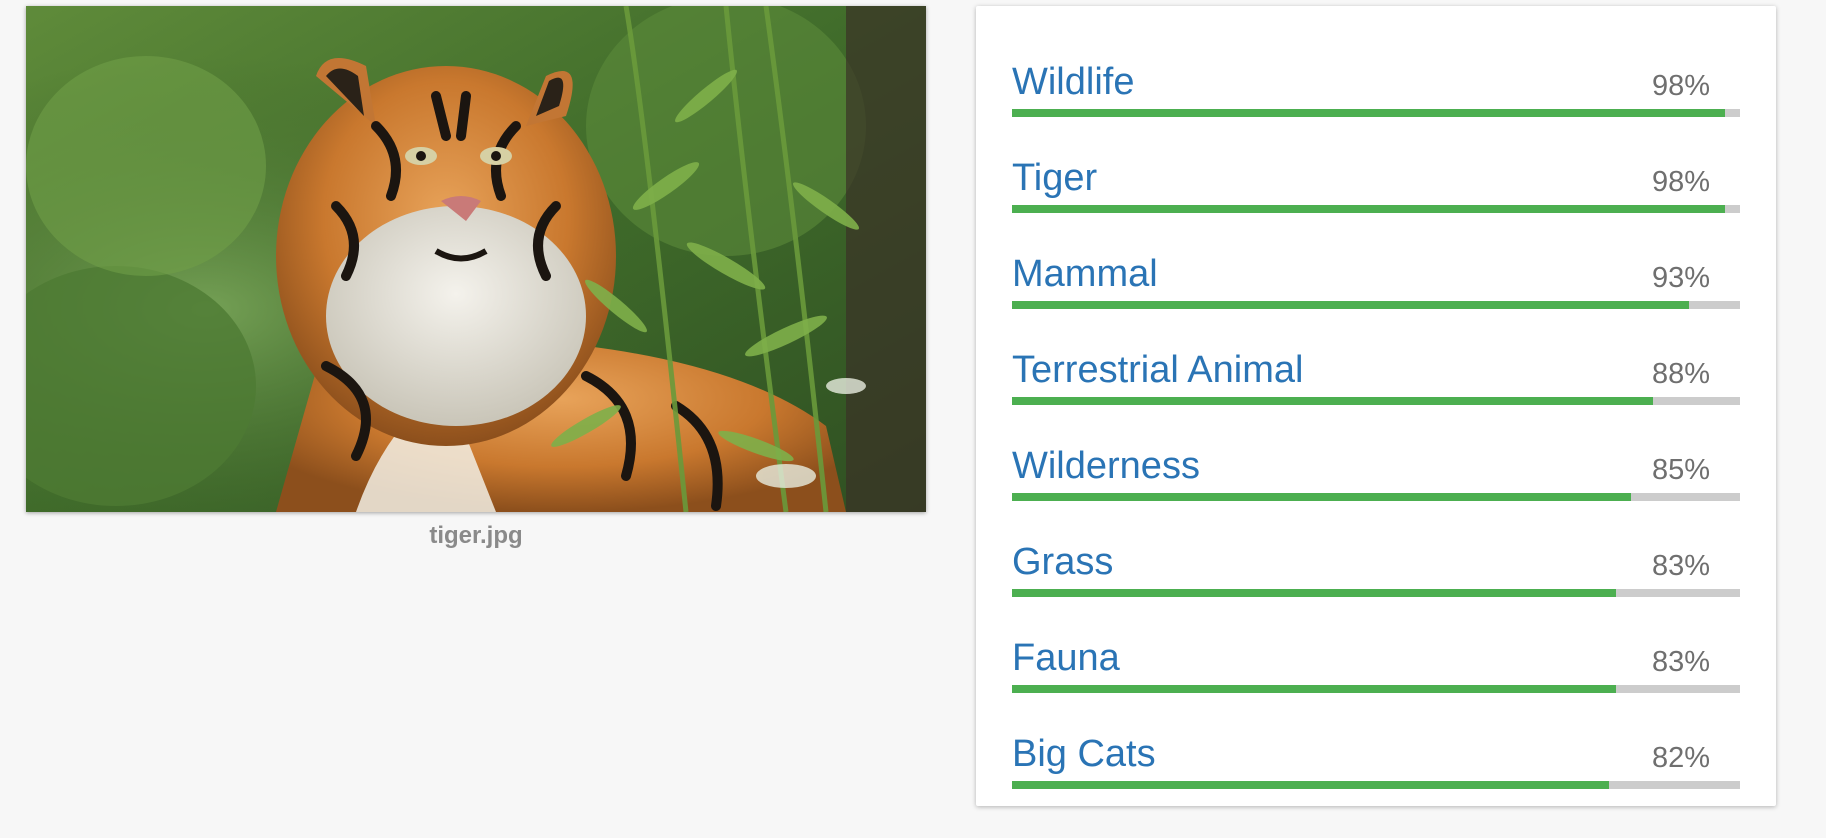  I want to click on label-row-grass: Grass 83%, so click(1376, 578).